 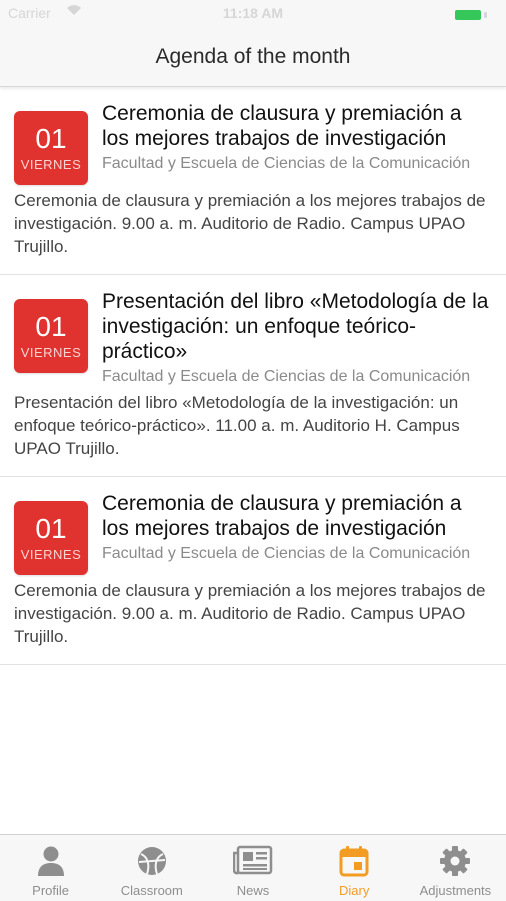 I want to click on tab-profile: Profile, so click(x=50, y=868).